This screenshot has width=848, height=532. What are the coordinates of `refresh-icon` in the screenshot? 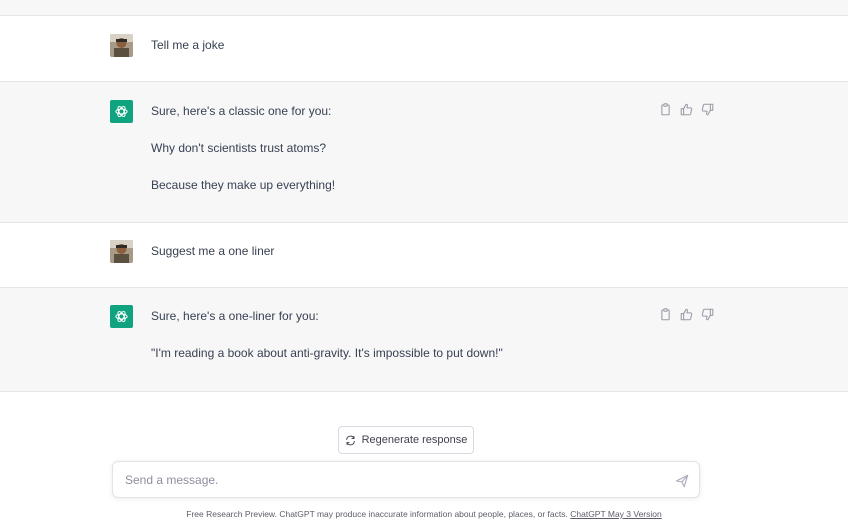 It's located at (350, 440).